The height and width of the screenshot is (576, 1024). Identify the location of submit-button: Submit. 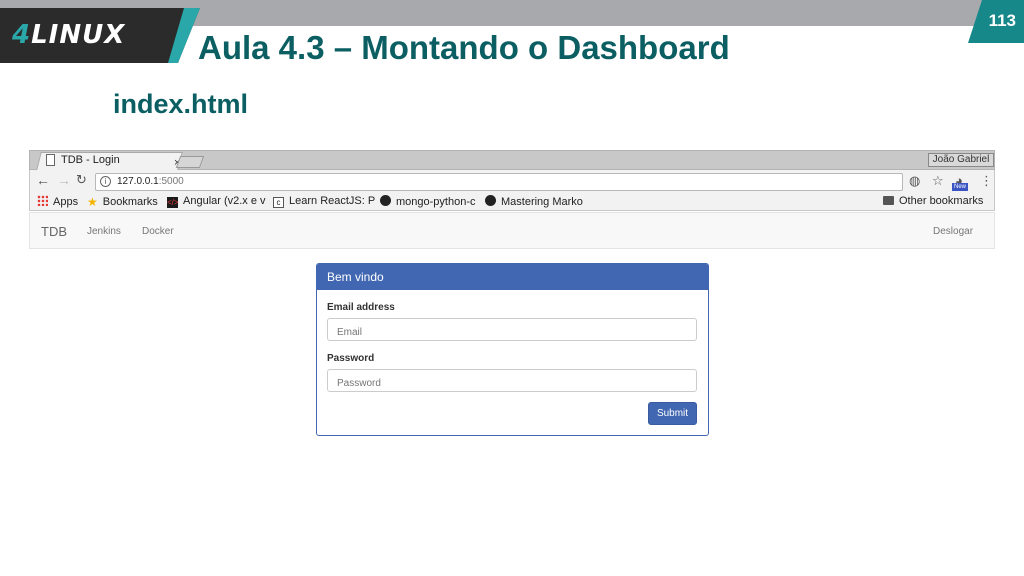
(672, 413).